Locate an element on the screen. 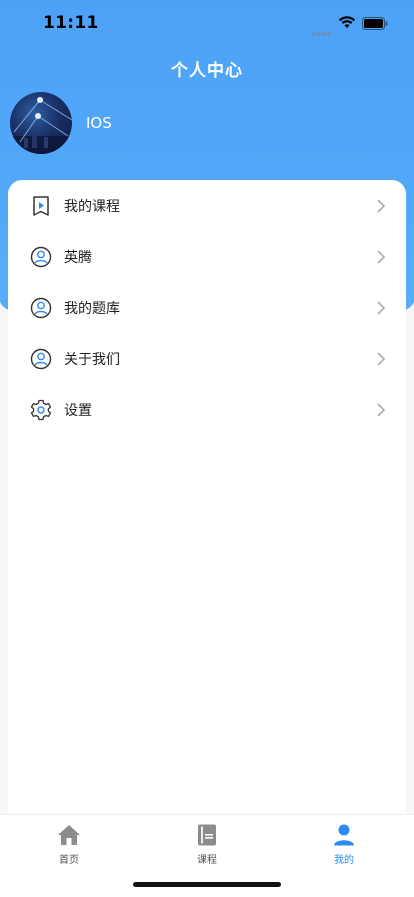 The image size is (414, 897). home-icon is located at coordinates (69, 835).